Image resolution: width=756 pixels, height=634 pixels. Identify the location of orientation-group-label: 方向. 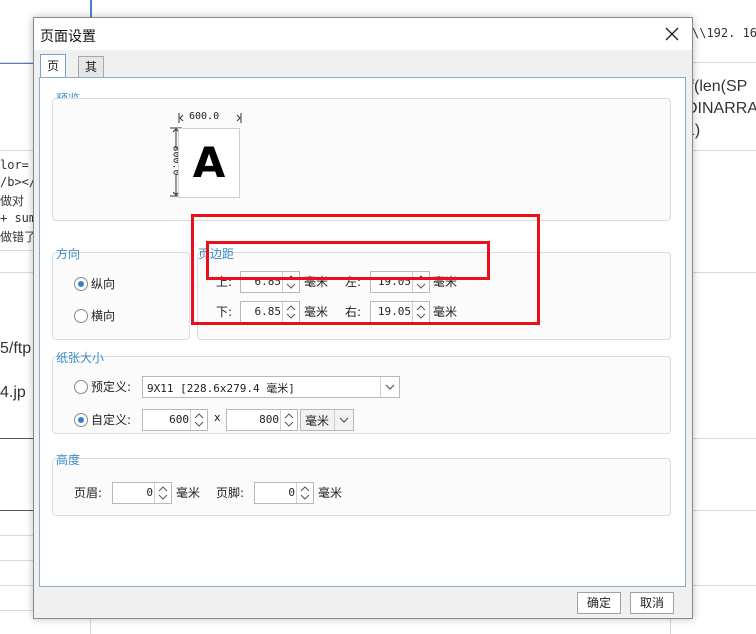
(68, 254).